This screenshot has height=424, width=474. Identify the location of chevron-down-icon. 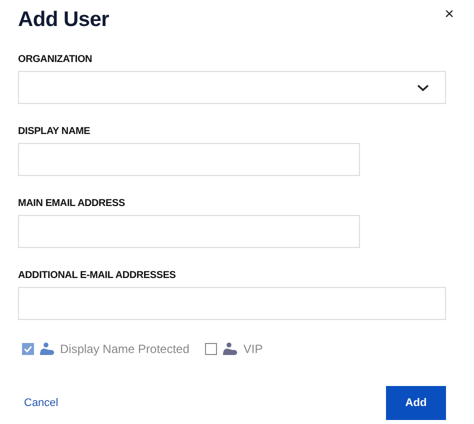
(423, 88).